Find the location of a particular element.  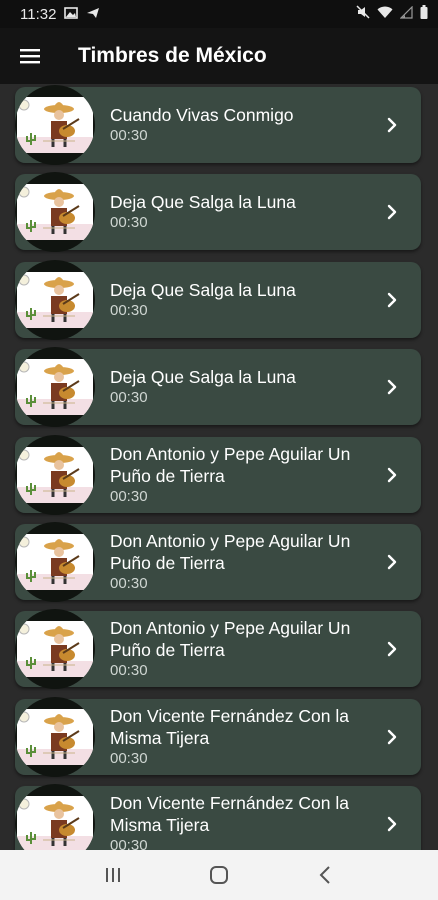

image-icon is located at coordinates (71, 14).